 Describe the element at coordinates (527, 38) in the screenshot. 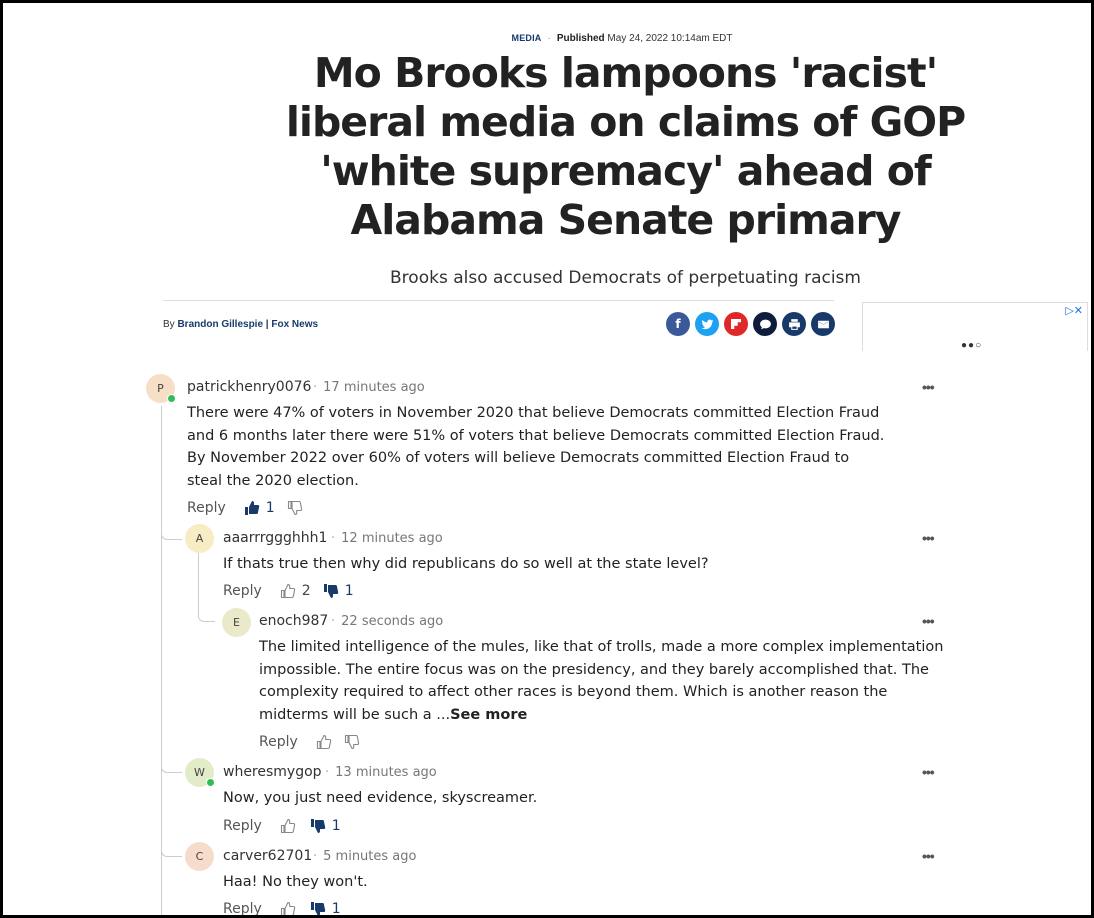

I see `category-link: MEDIA` at that location.